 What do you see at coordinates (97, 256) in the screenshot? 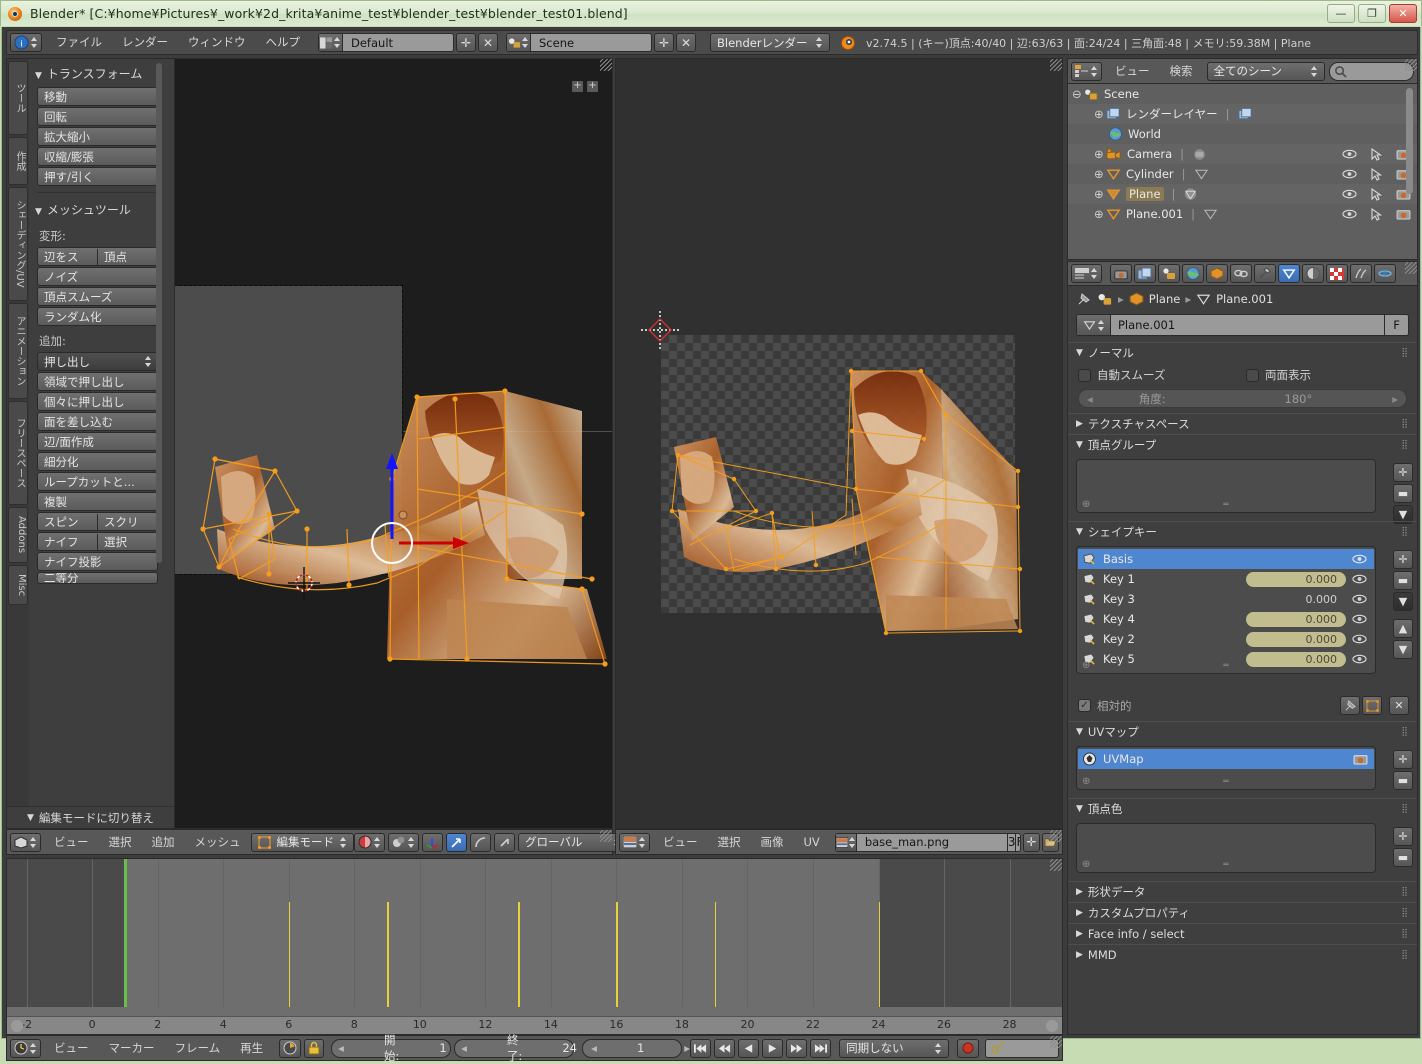
I see `tool-deform-pair: 辺をス 頂点` at bounding box center [97, 256].